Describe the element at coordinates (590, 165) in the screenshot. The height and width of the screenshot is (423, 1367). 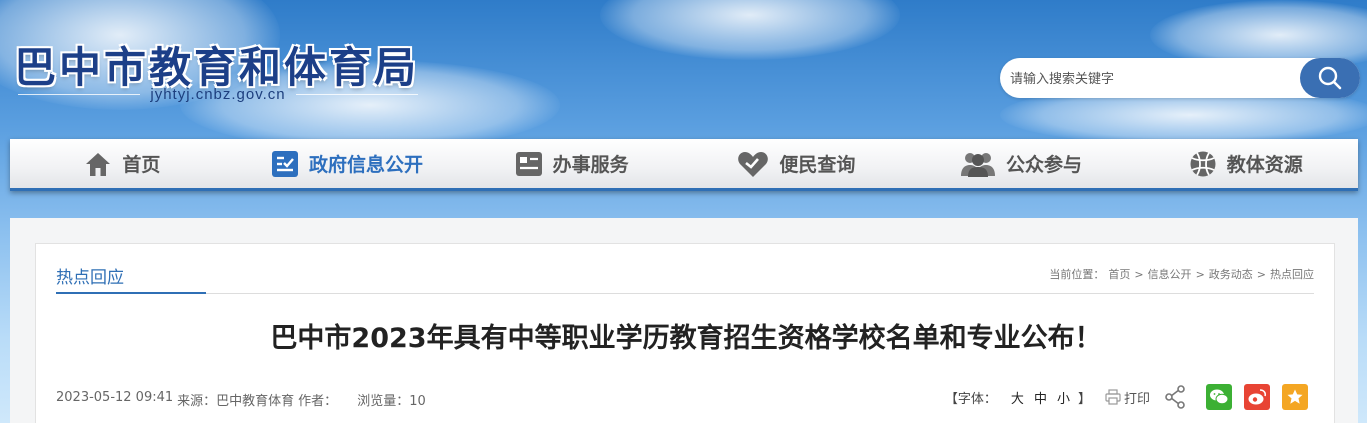
I see `nav-item-label: 办事服务` at that location.